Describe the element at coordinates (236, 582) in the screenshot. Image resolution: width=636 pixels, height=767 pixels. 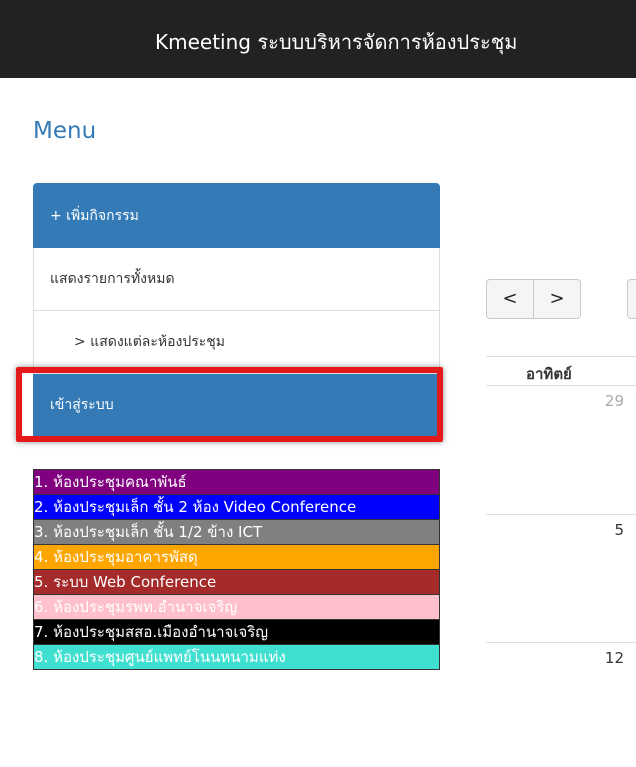
I see `legend-item-room-5: 5. ระบบ Web Conference` at that location.